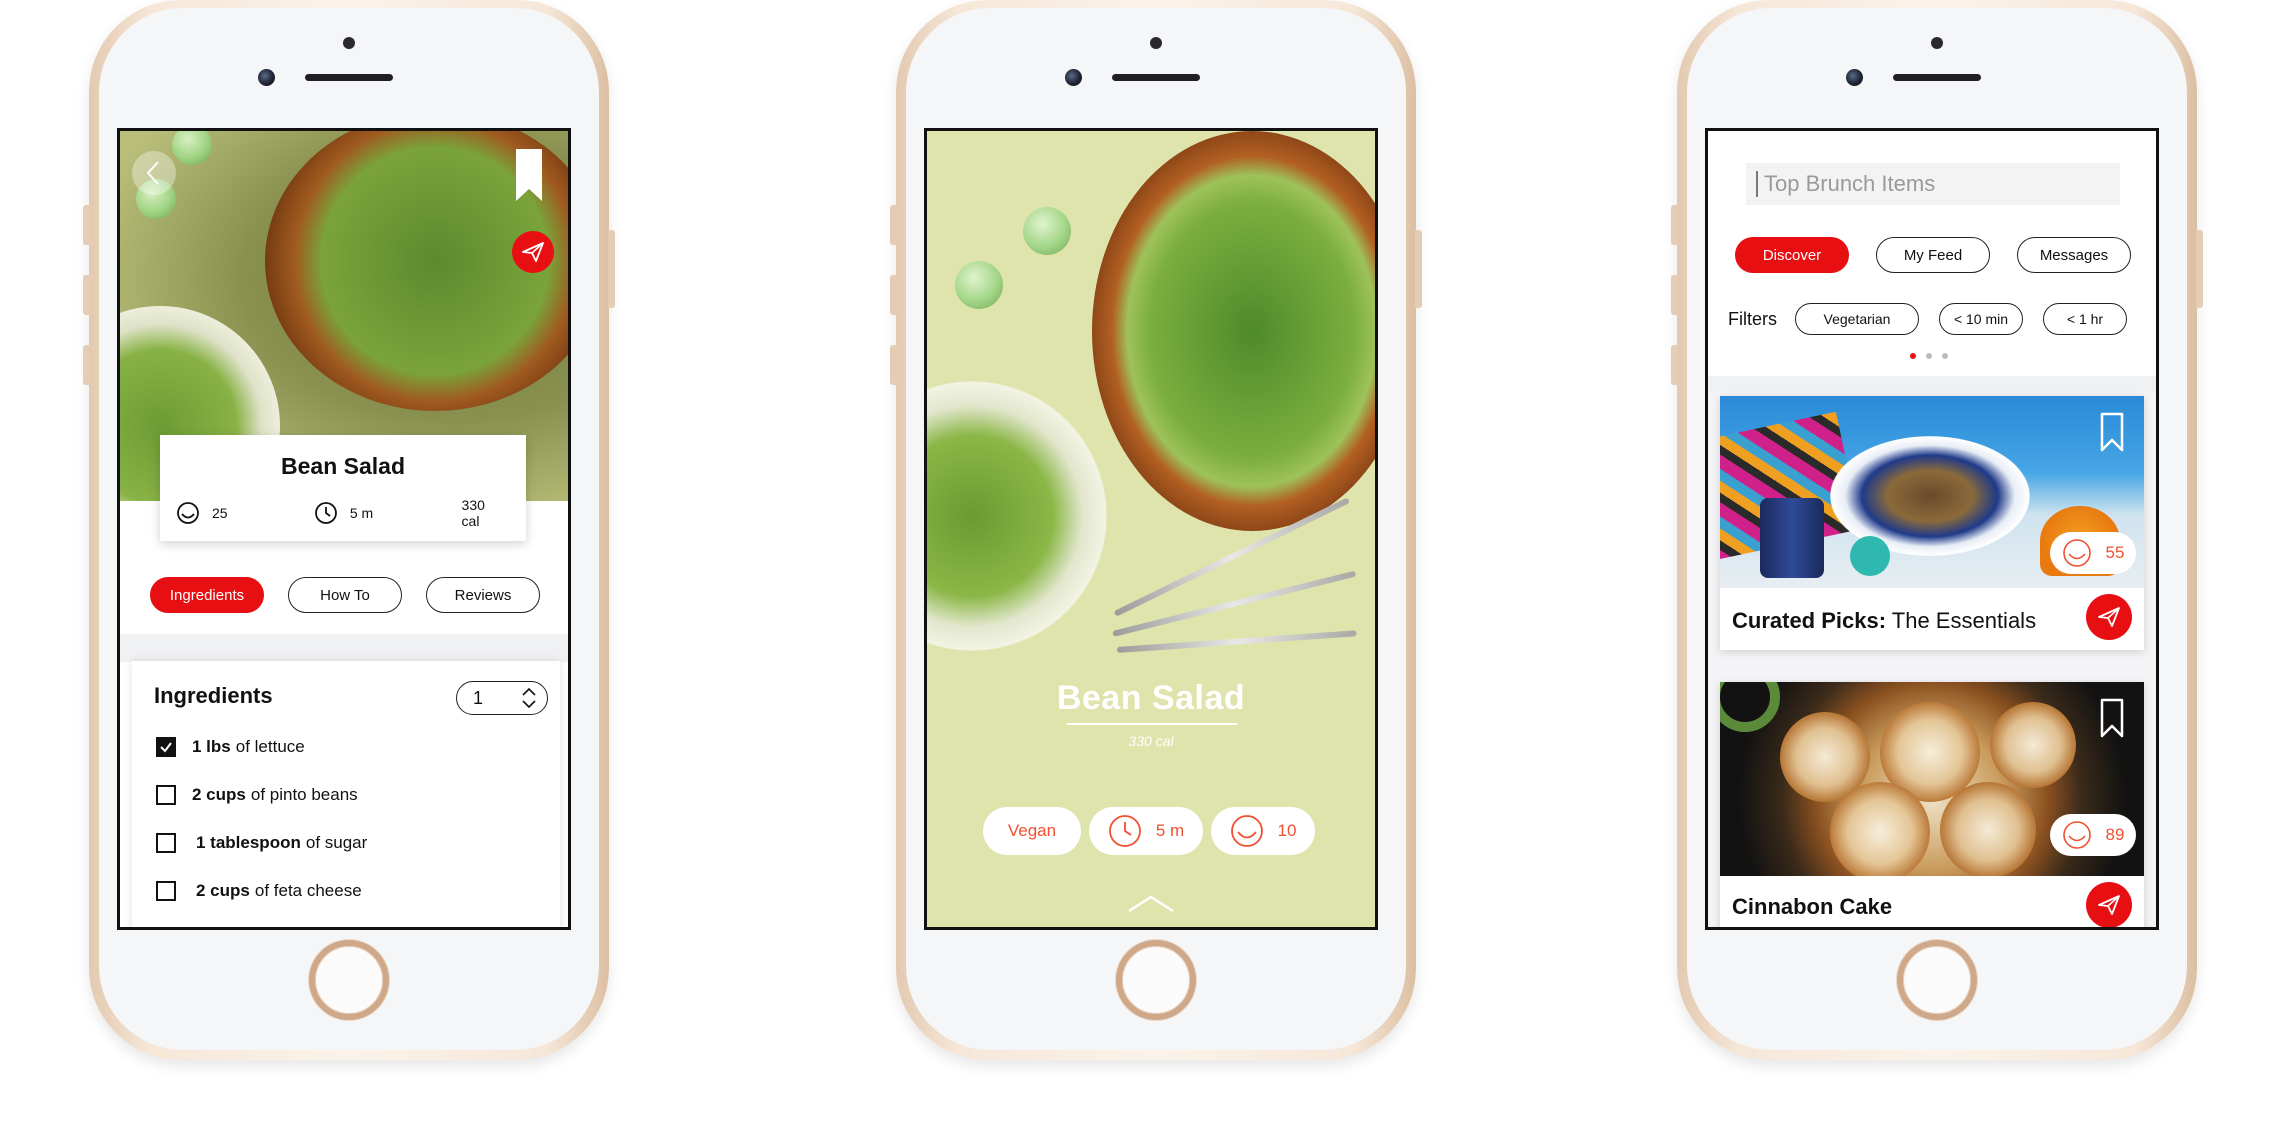  What do you see at coordinates (1152, 724) in the screenshot?
I see `title-underline` at bounding box center [1152, 724].